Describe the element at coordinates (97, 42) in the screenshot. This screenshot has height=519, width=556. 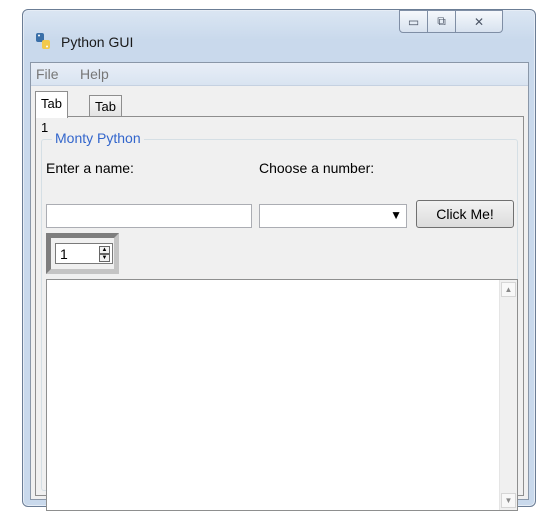
I see `window-title: Python GUI` at that location.